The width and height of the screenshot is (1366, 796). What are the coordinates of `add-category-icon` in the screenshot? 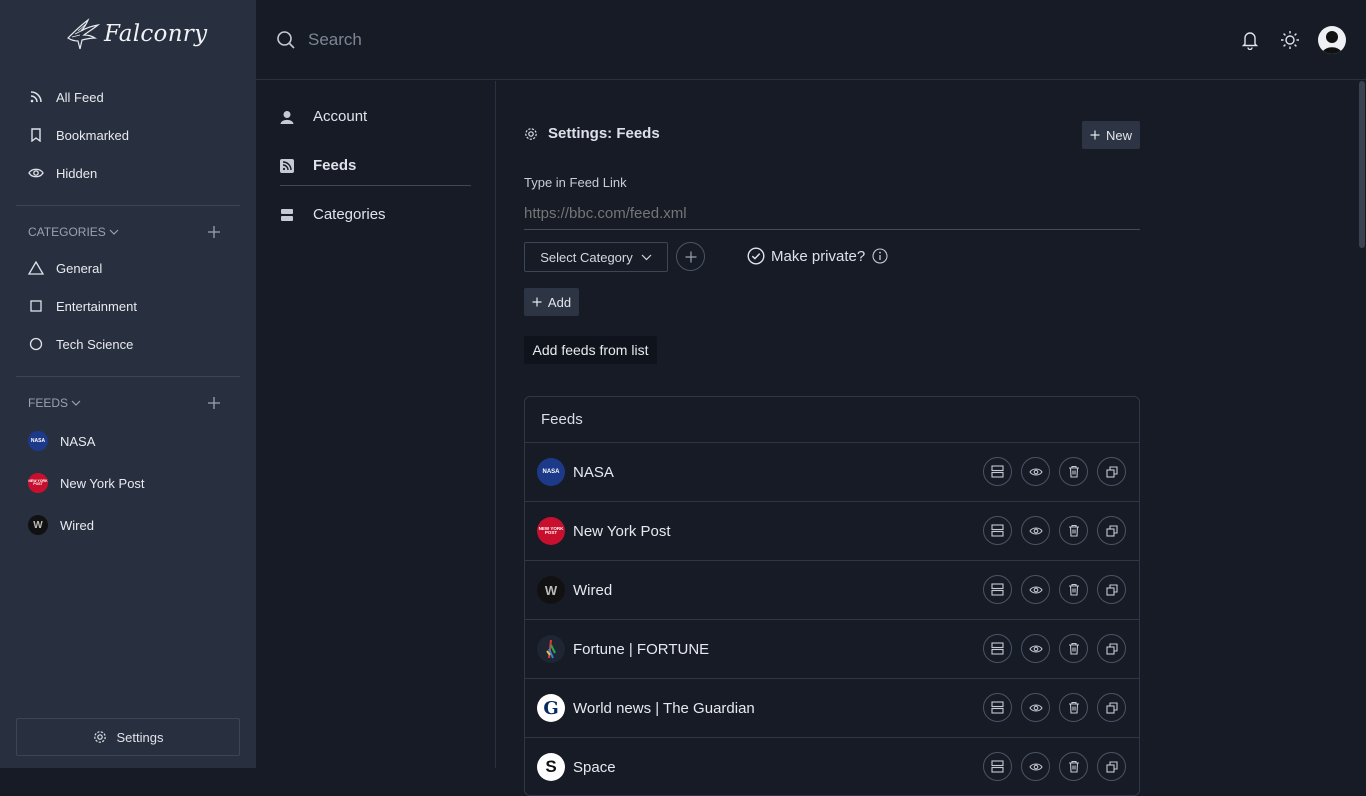 It's located at (214, 232).